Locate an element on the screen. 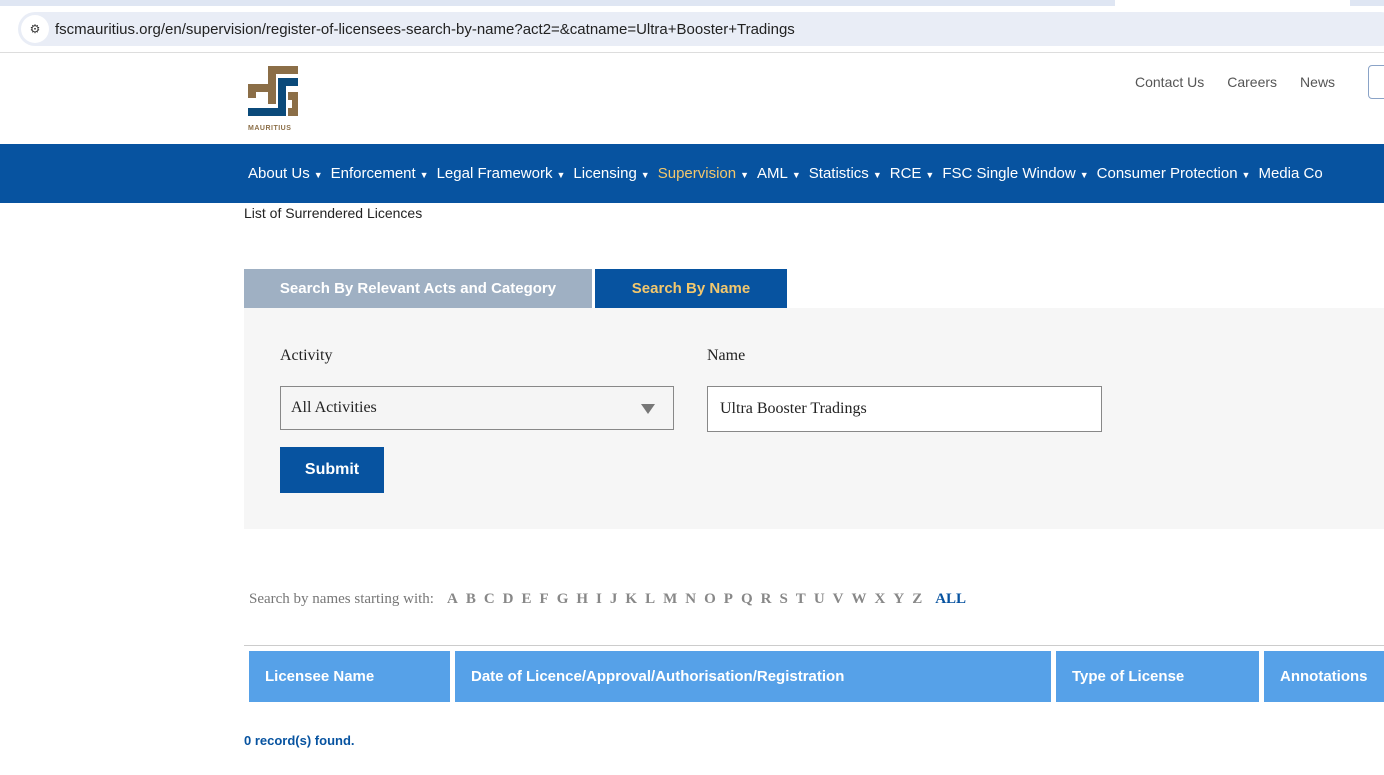 The image size is (1384, 775). fsc-logo: MAURITIUS is located at coordinates (274, 101).